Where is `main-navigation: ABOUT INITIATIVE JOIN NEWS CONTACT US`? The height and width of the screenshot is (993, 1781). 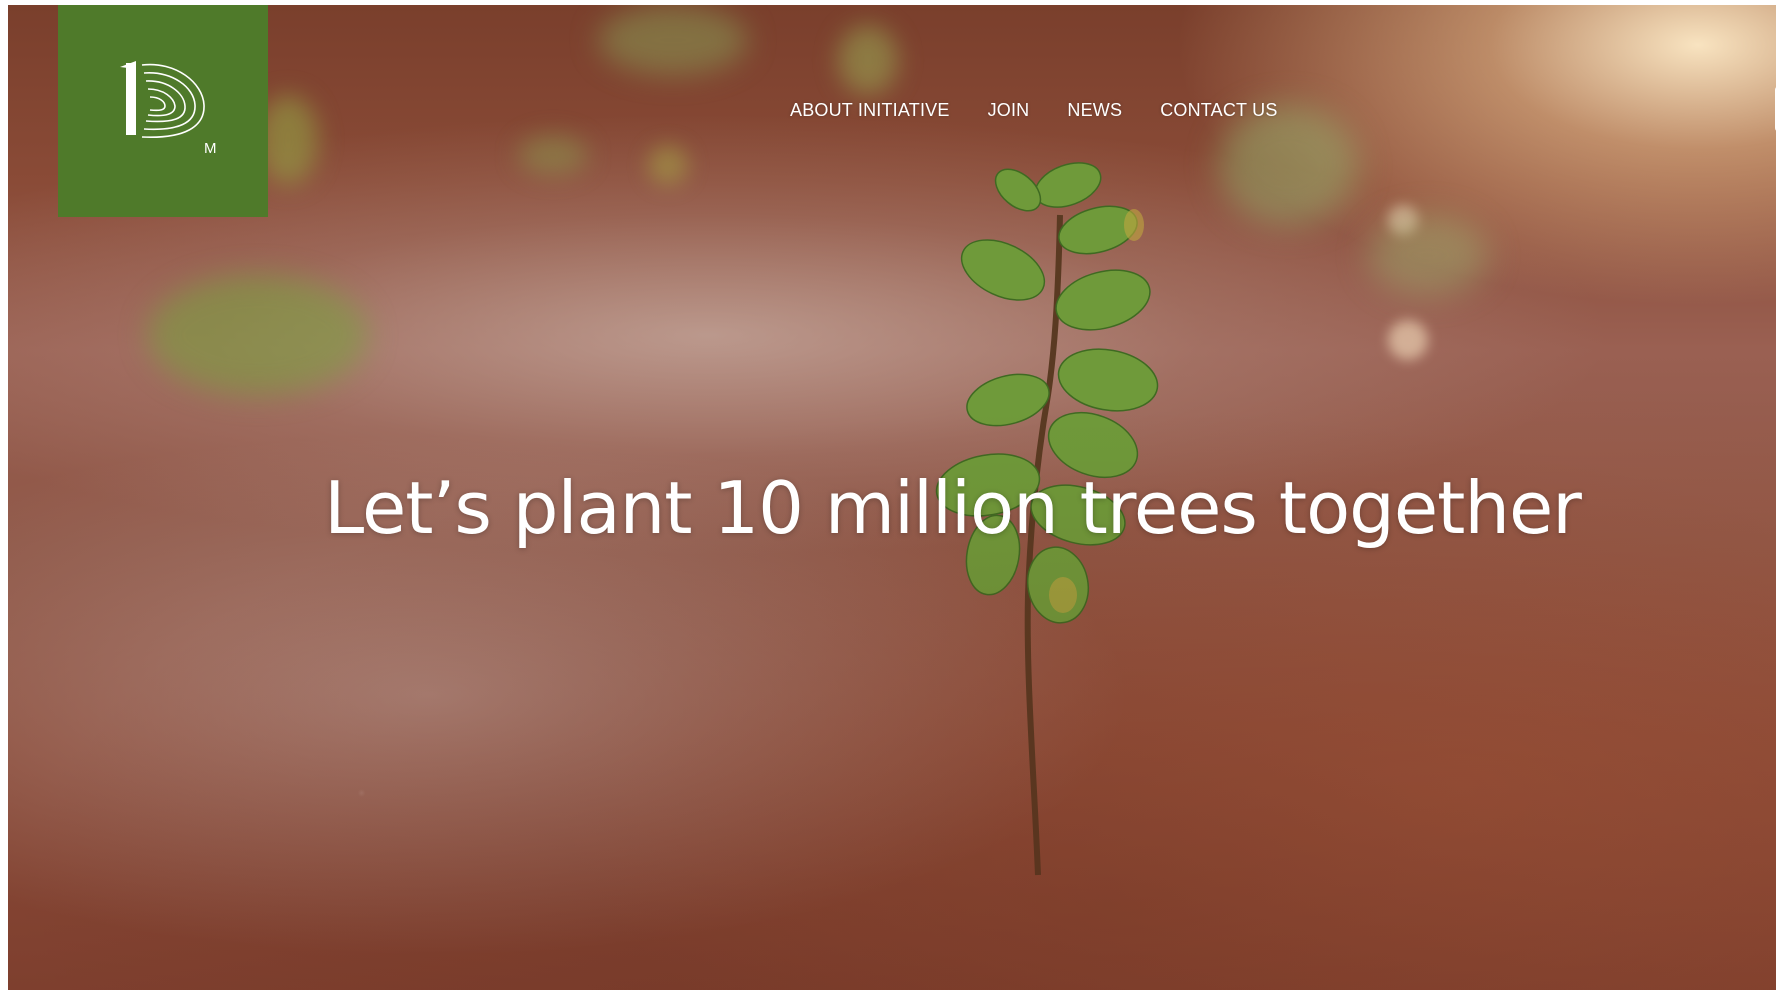
main-navigation: ABOUT INITIATIVE JOIN NEWS CONTACT US is located at coordinates (1034, 110).